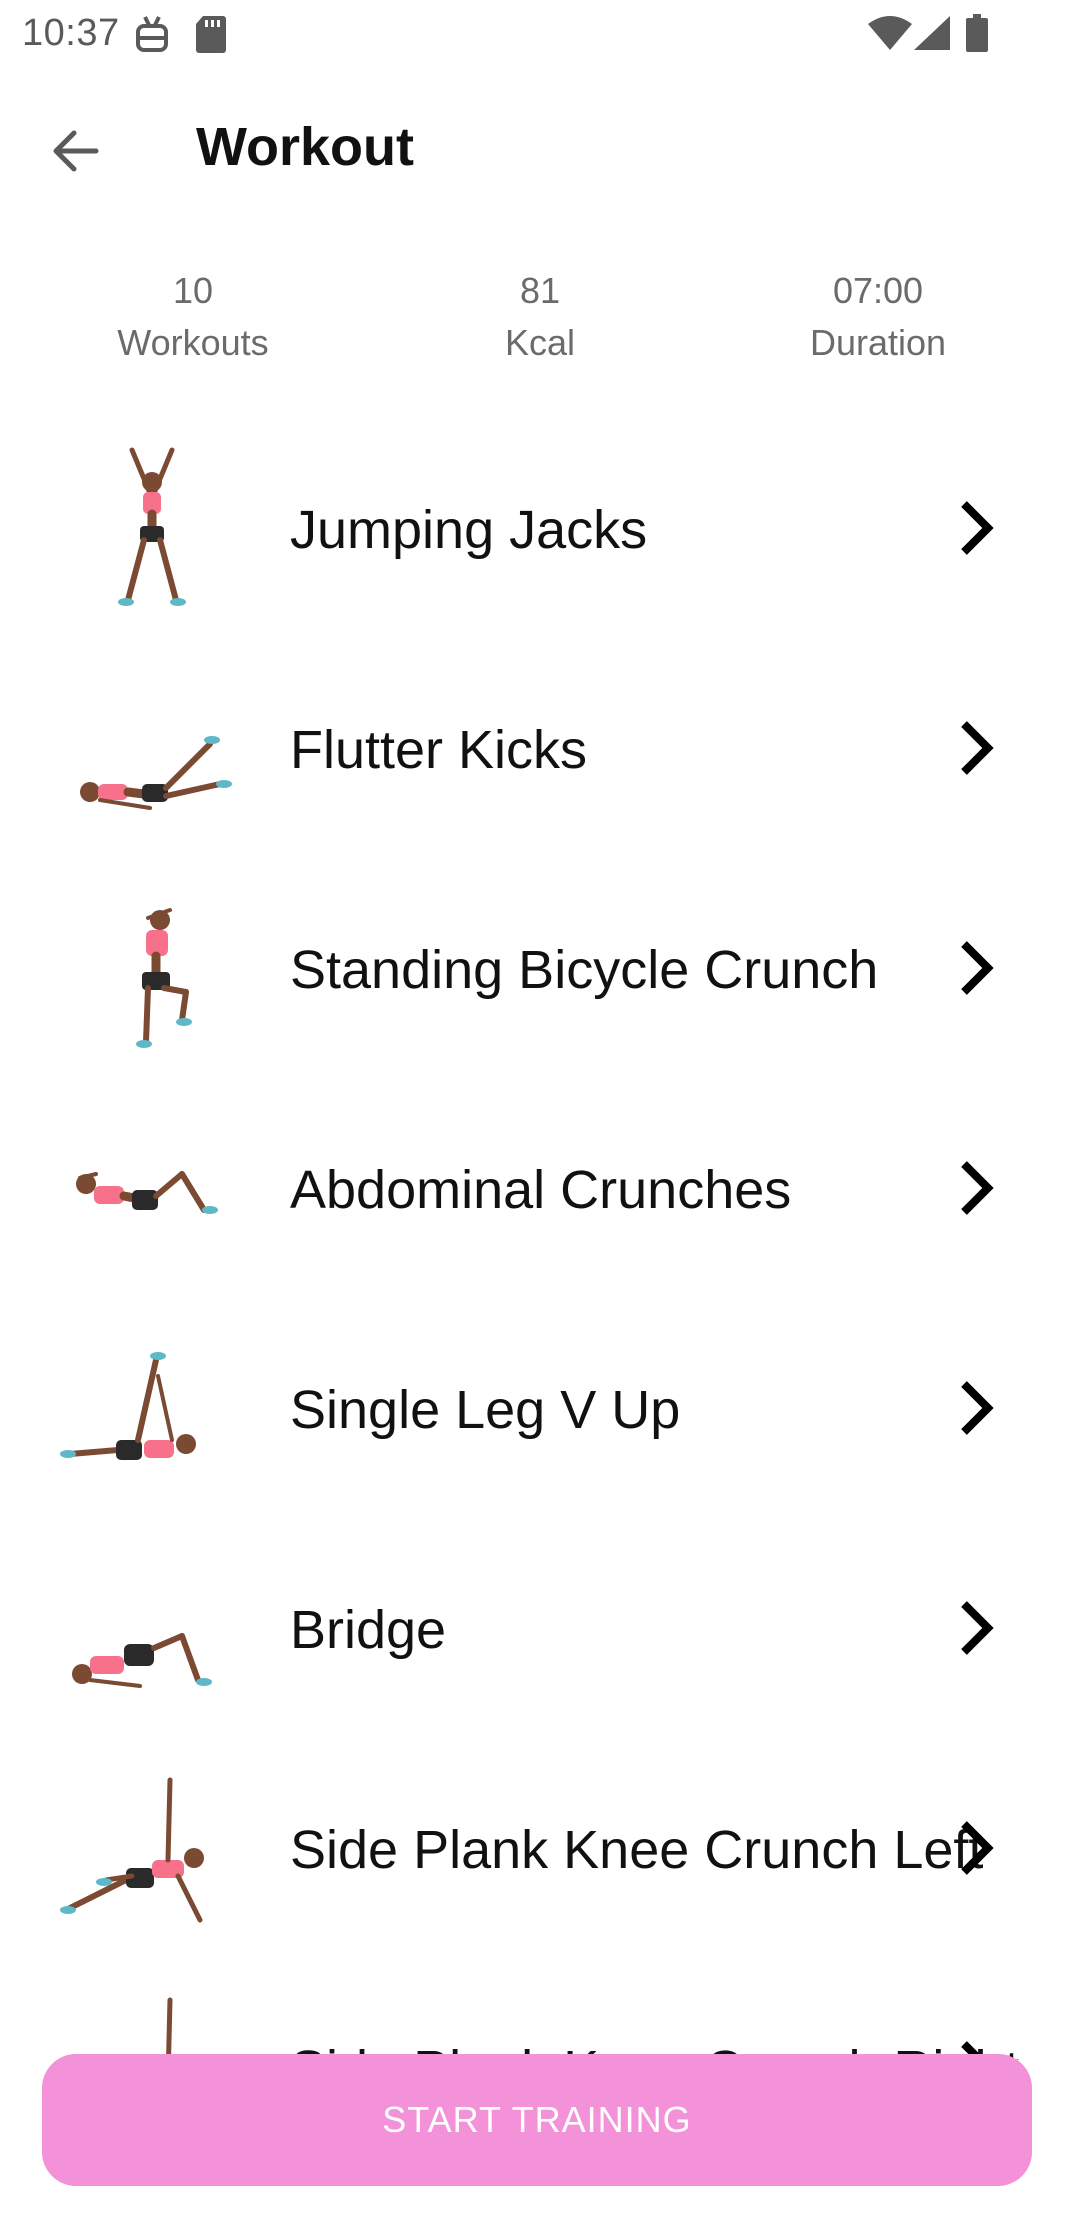  I want to click on exercise-row-abdominal-crunches: Abdominal Crunches, so click(539, 1190).